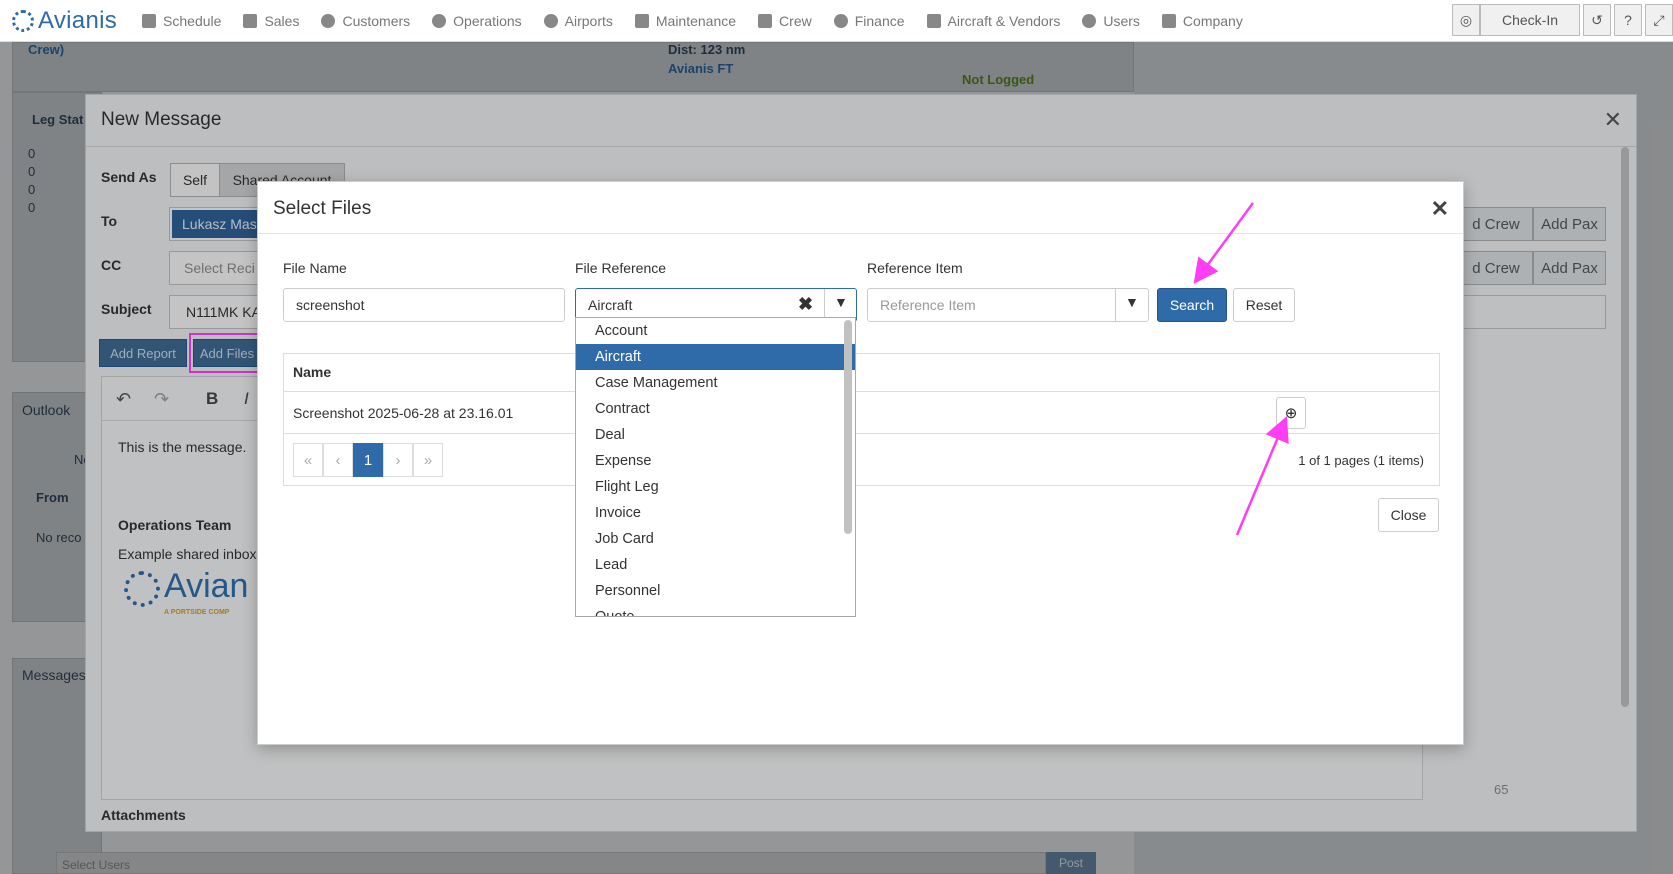 The image size is (1673, 874). I want to click on annotation-arrows, so click(1241, 369).